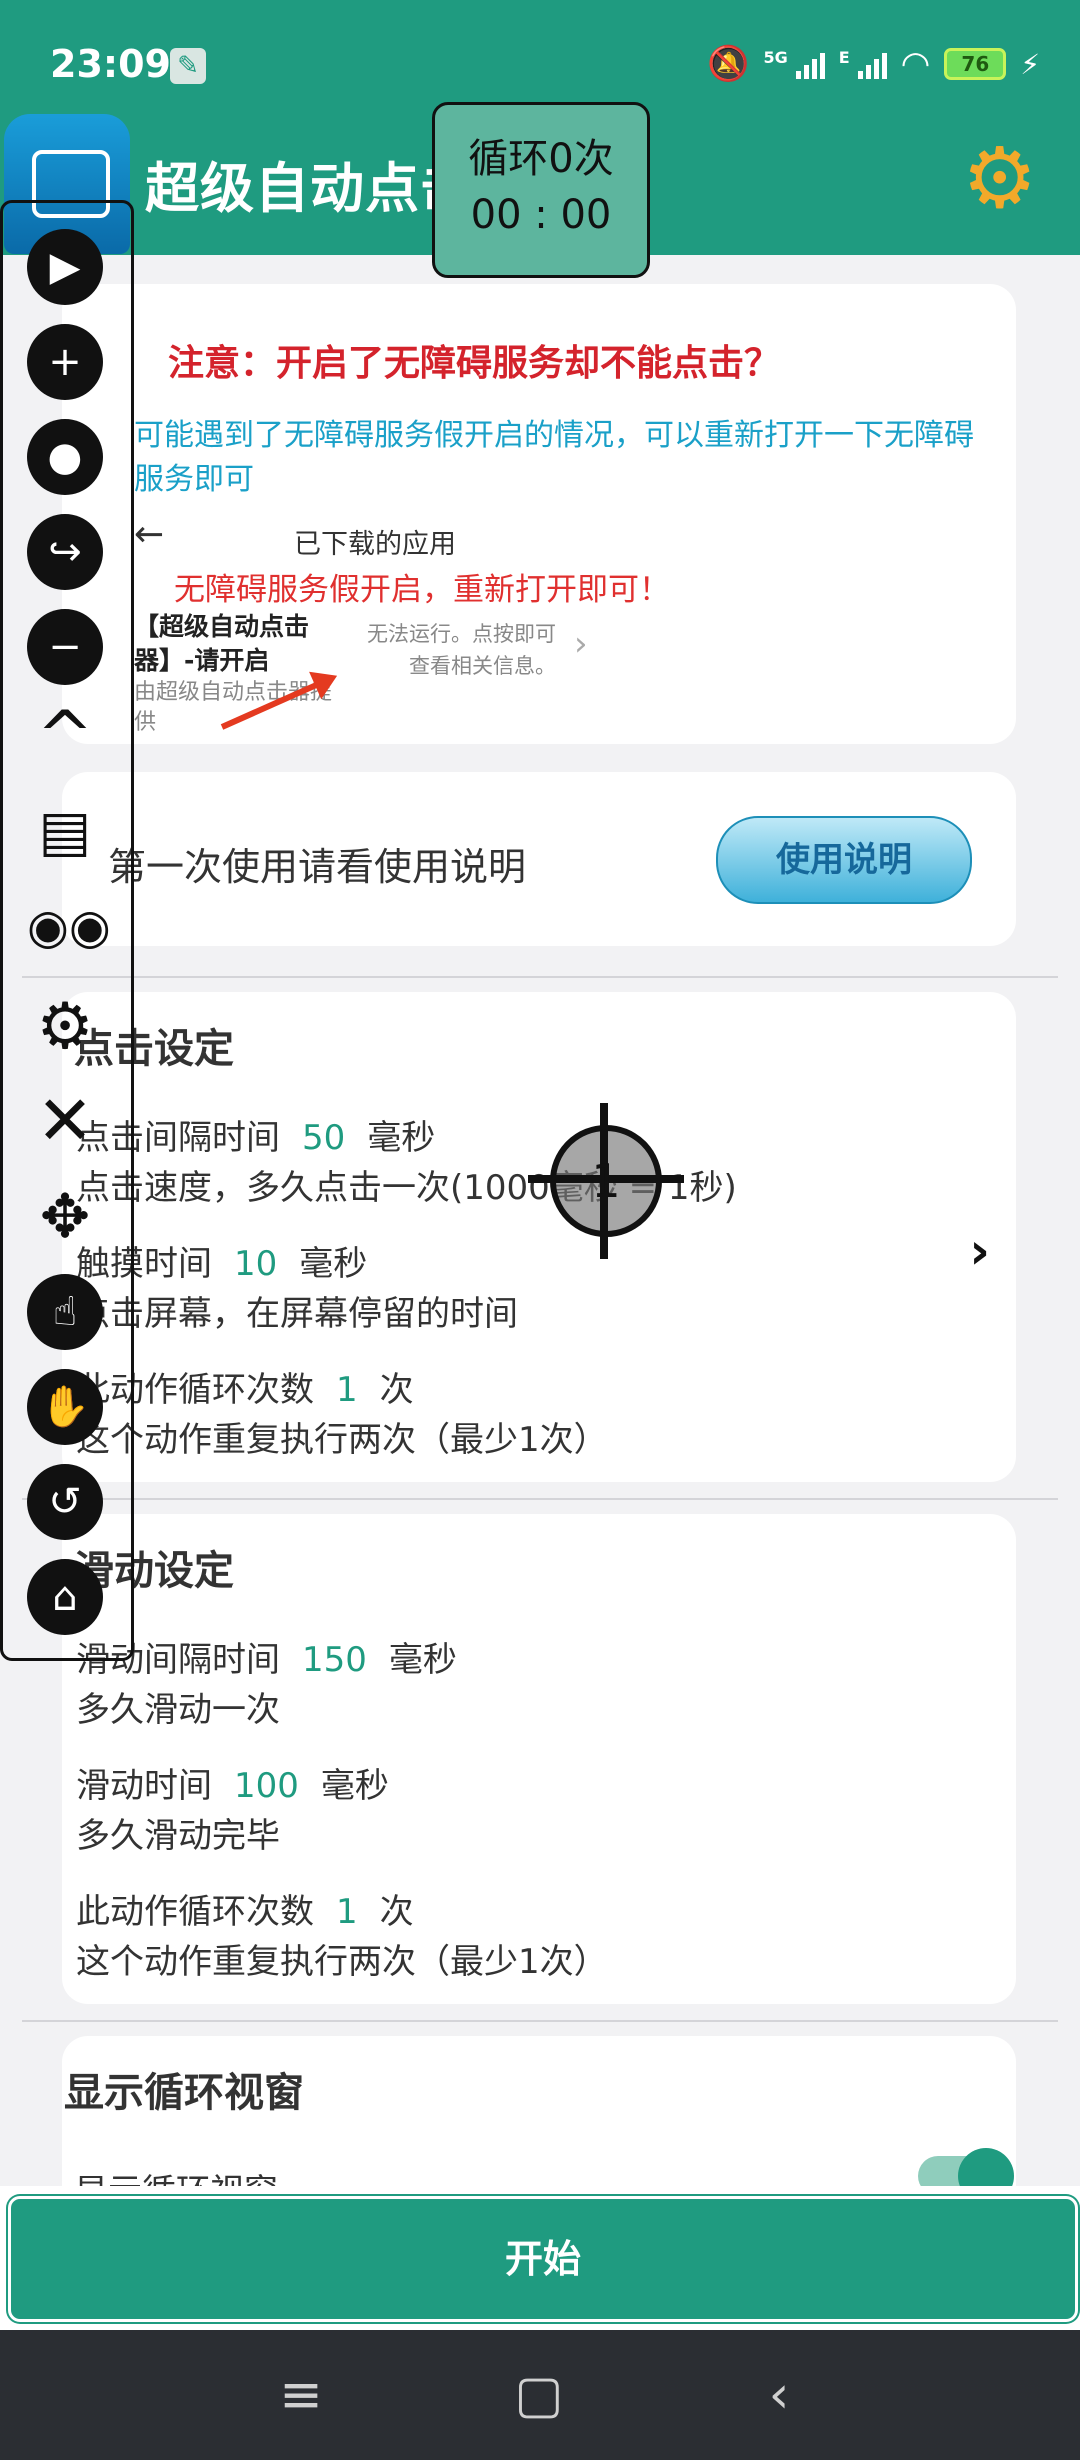 The height and width of the screenshot is (2460, 1080). What do you see at coordinates (65, 832) in the screenshot?
I see `document-icon: ▤` at bounding box center [65, 832].